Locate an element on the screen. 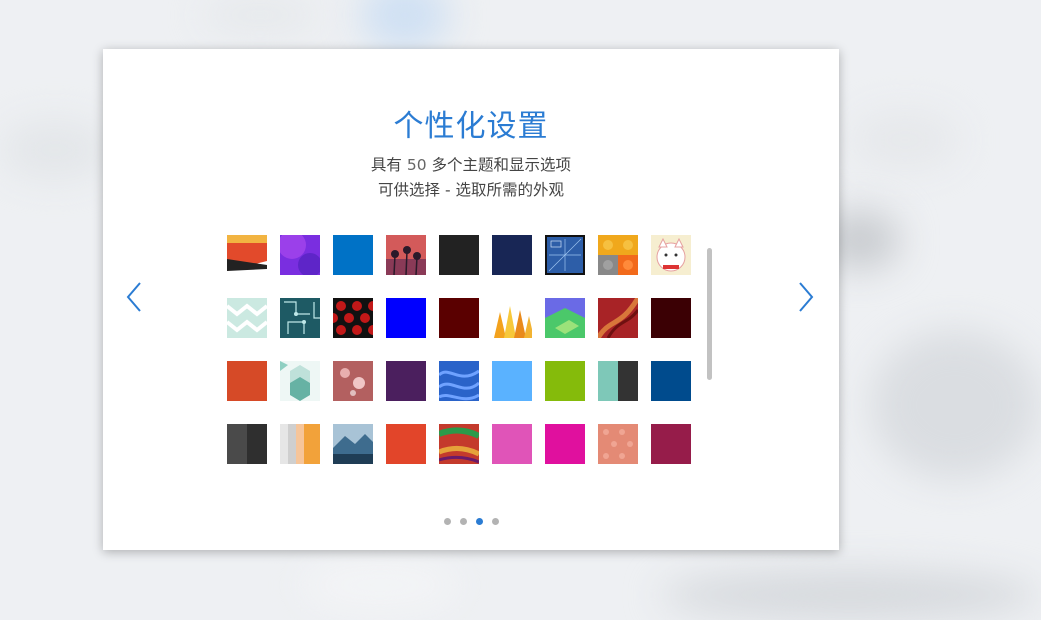 This screenshot has height=620, width=1041. theme-orange-red-tile is located at coordinates (247, 381).